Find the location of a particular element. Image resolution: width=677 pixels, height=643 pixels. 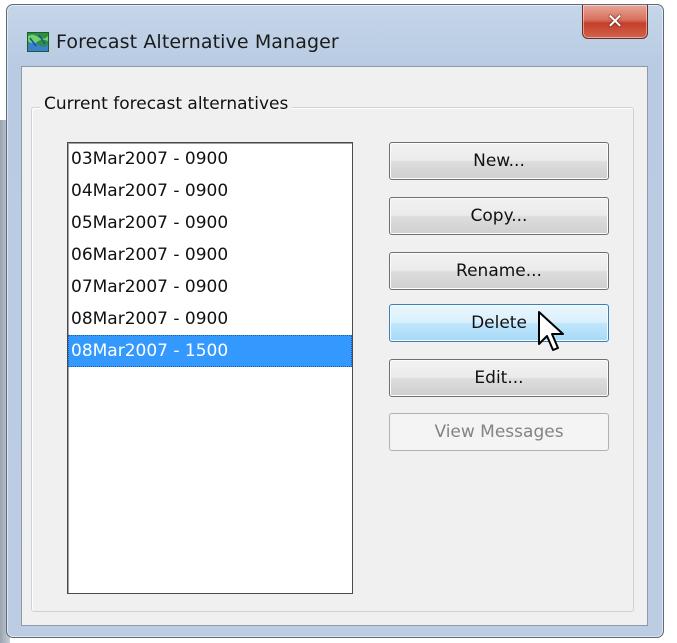

list-item: 06Mar2007 - 0900 is located at coordinates (210, 255).